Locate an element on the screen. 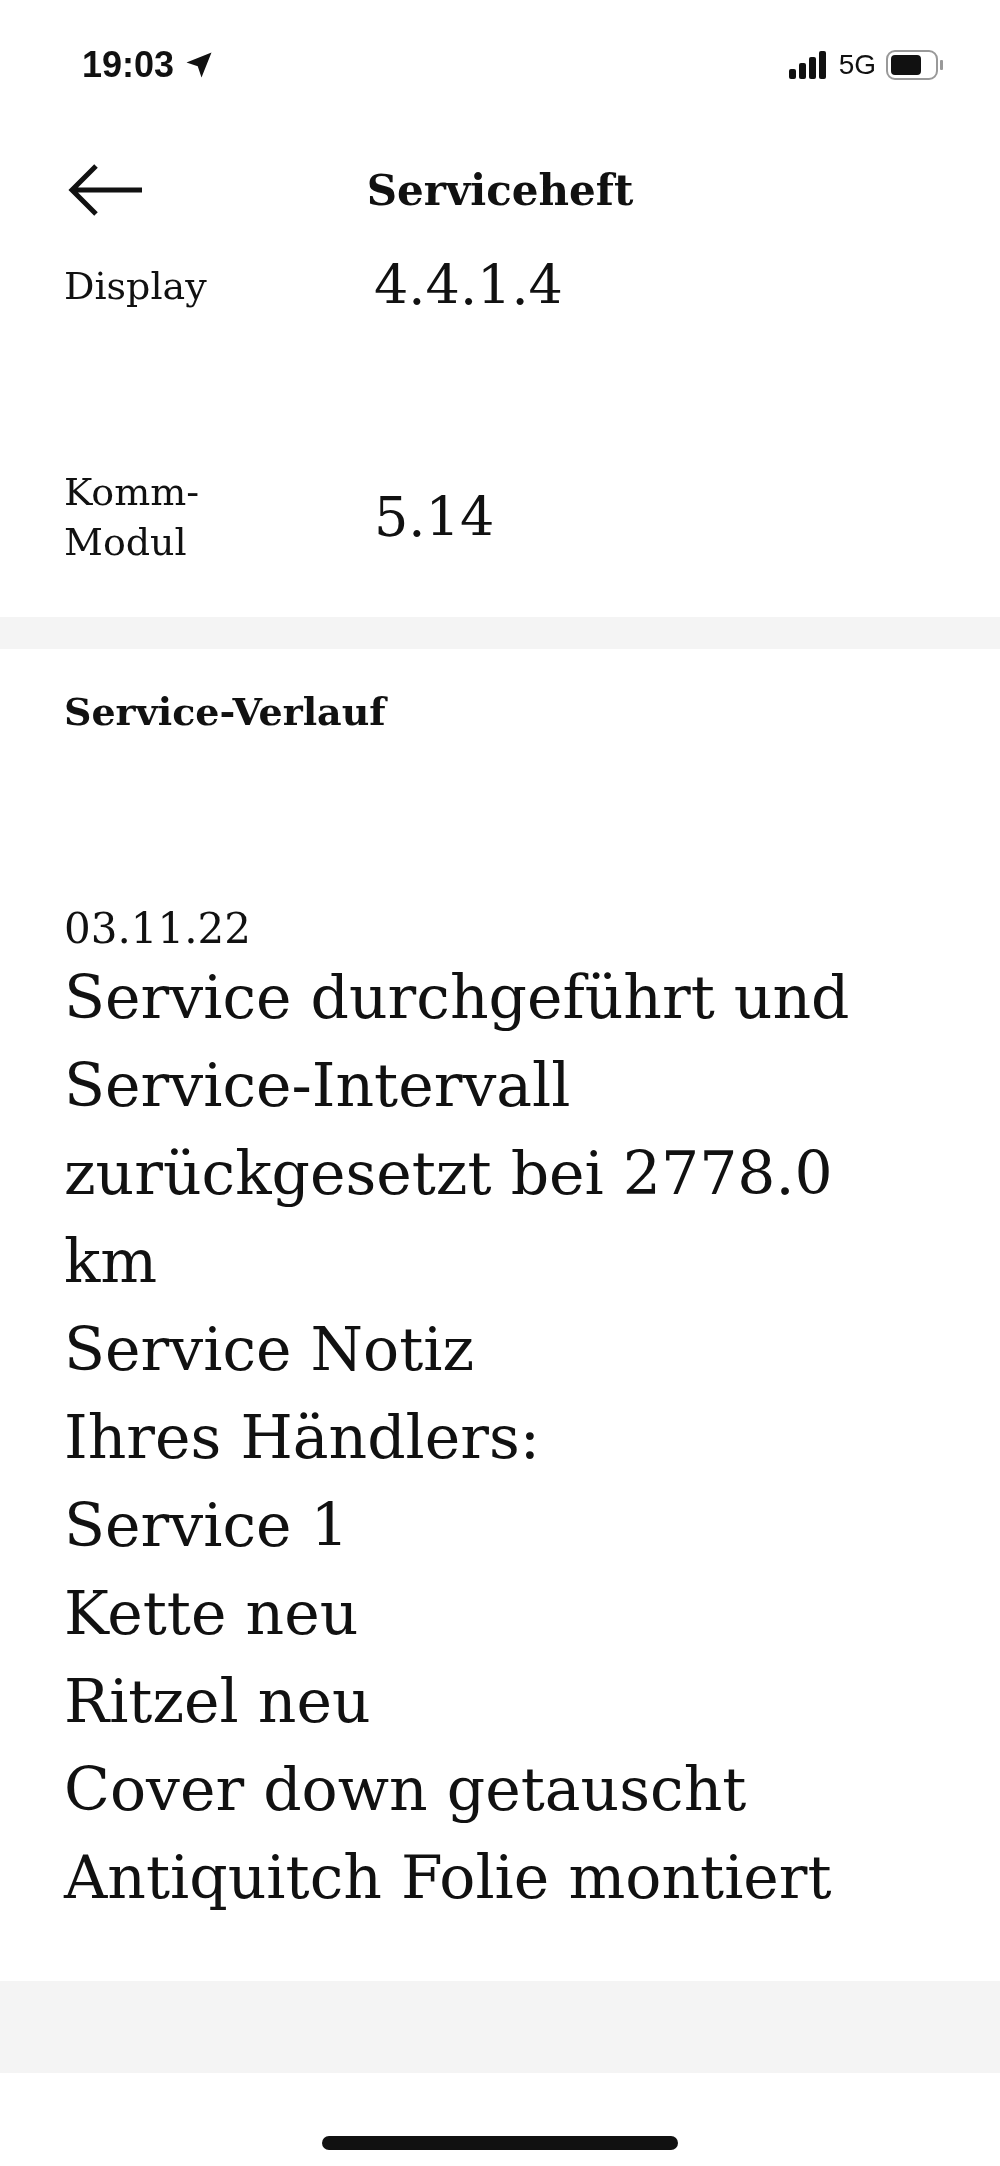 The width and height of the screenshot is (1000, 2166). service-note-line: Service 1 is located at coordinates (207, 1525).